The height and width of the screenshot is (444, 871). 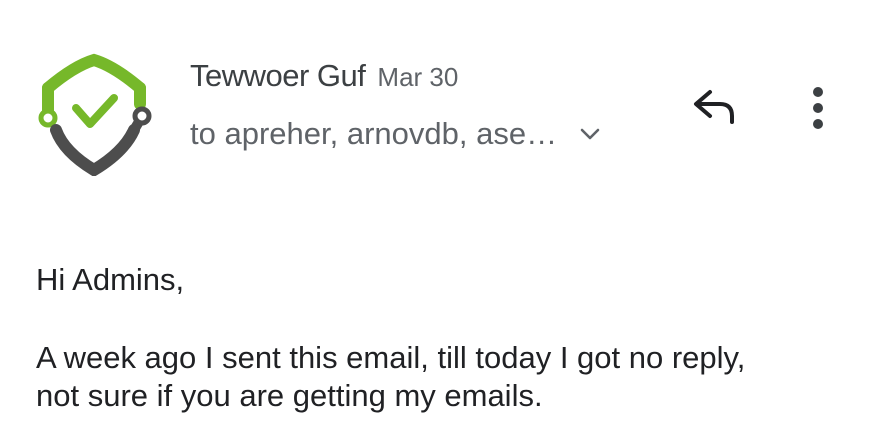 I want to click on more-vert-icon, so click(x=818, y=108).